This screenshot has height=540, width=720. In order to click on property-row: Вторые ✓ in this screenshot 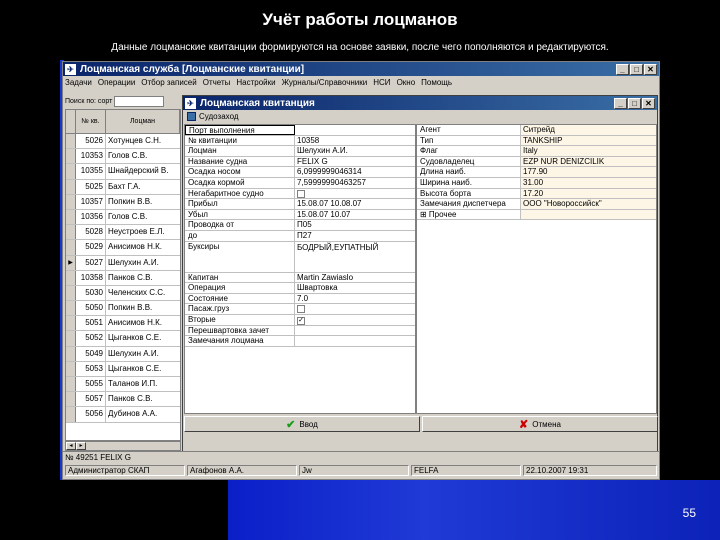, I will do `click(300, 320)`.